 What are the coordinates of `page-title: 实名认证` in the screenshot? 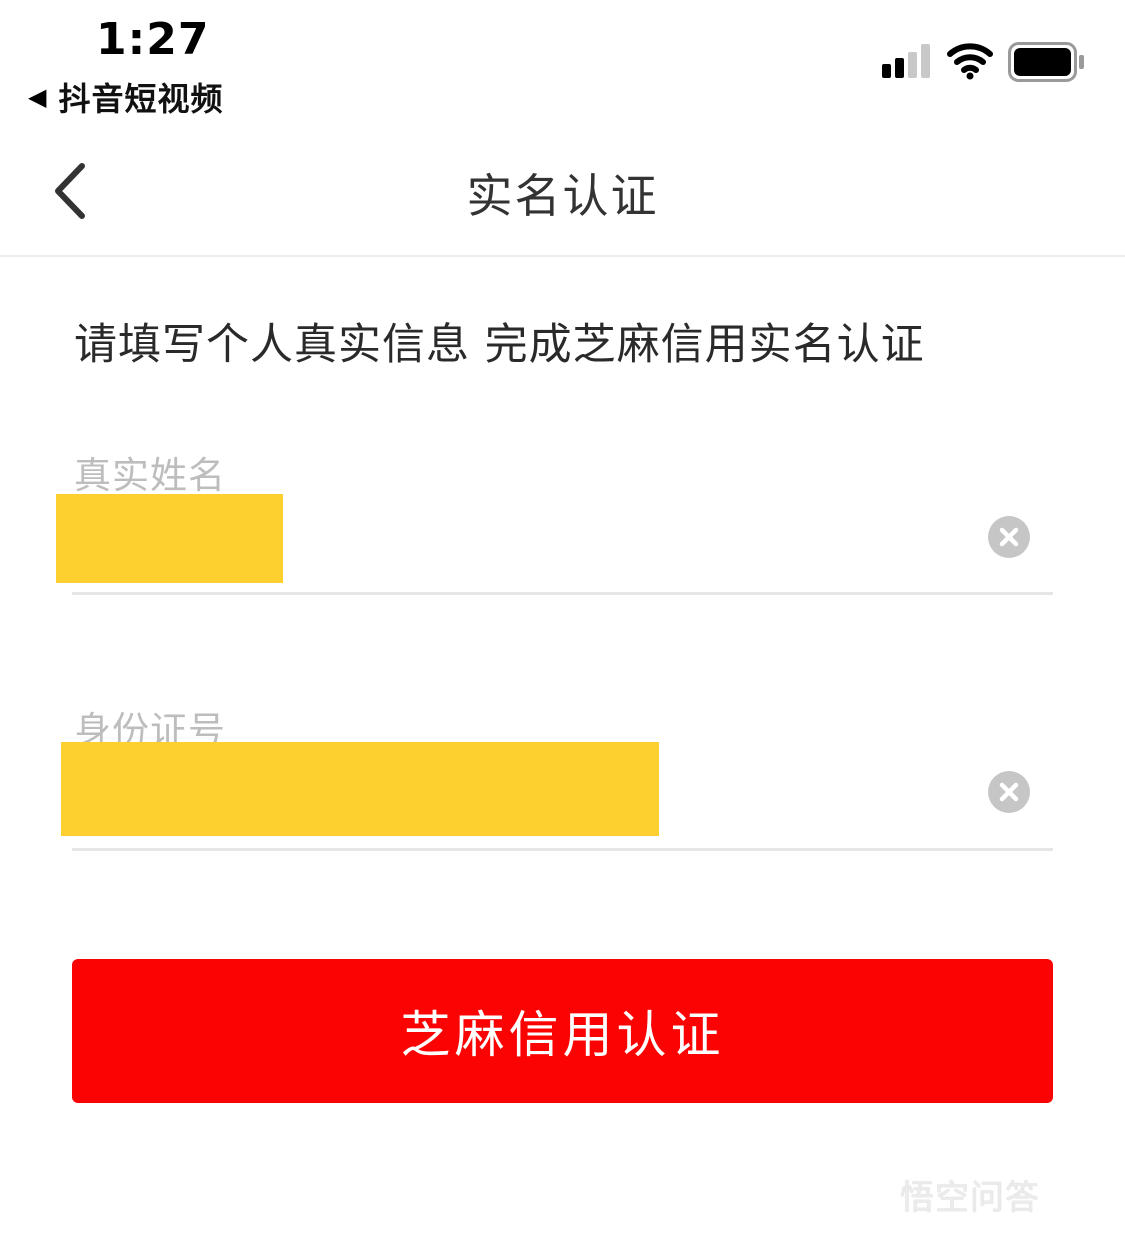 It's located at (562, 196).